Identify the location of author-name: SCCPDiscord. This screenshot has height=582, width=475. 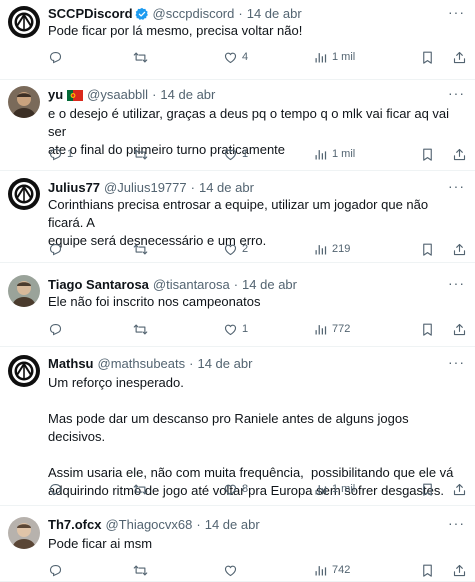
(90, 14).